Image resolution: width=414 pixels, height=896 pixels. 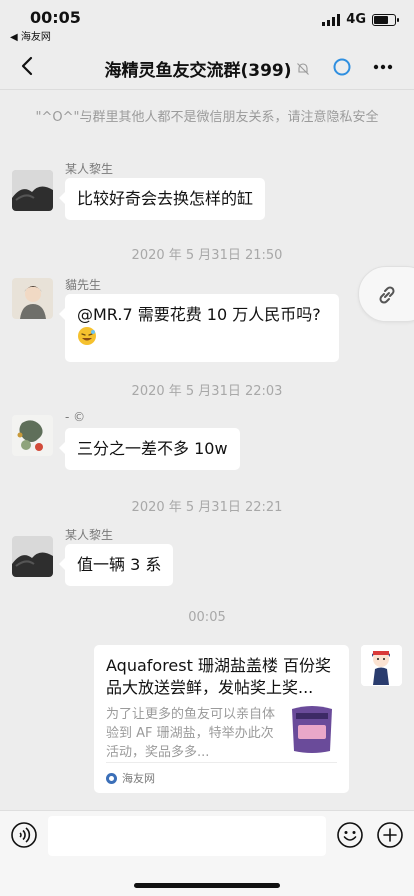 What do you see at coordinates (381, 665) in the screenshot?
I see `my-avatar` at bounding box center [381, 665].